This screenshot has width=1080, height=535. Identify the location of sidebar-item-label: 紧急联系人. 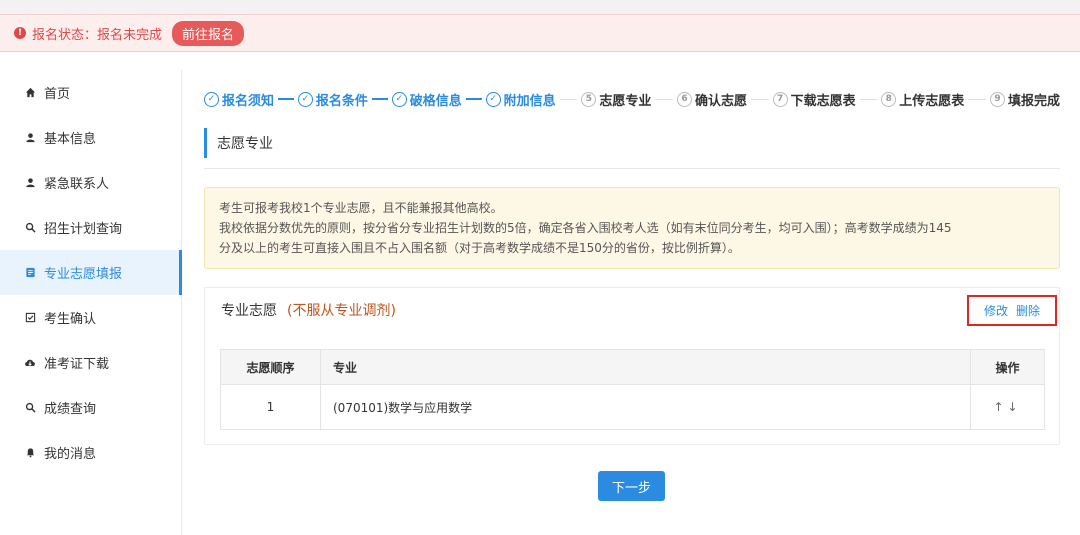
(77, 184).